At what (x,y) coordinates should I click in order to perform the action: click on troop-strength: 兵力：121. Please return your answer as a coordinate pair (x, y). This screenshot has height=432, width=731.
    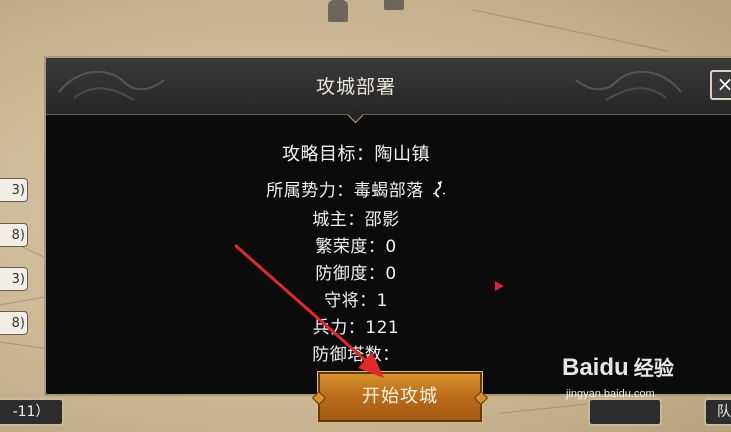
    Looking at the image, I should click on (356, 328).